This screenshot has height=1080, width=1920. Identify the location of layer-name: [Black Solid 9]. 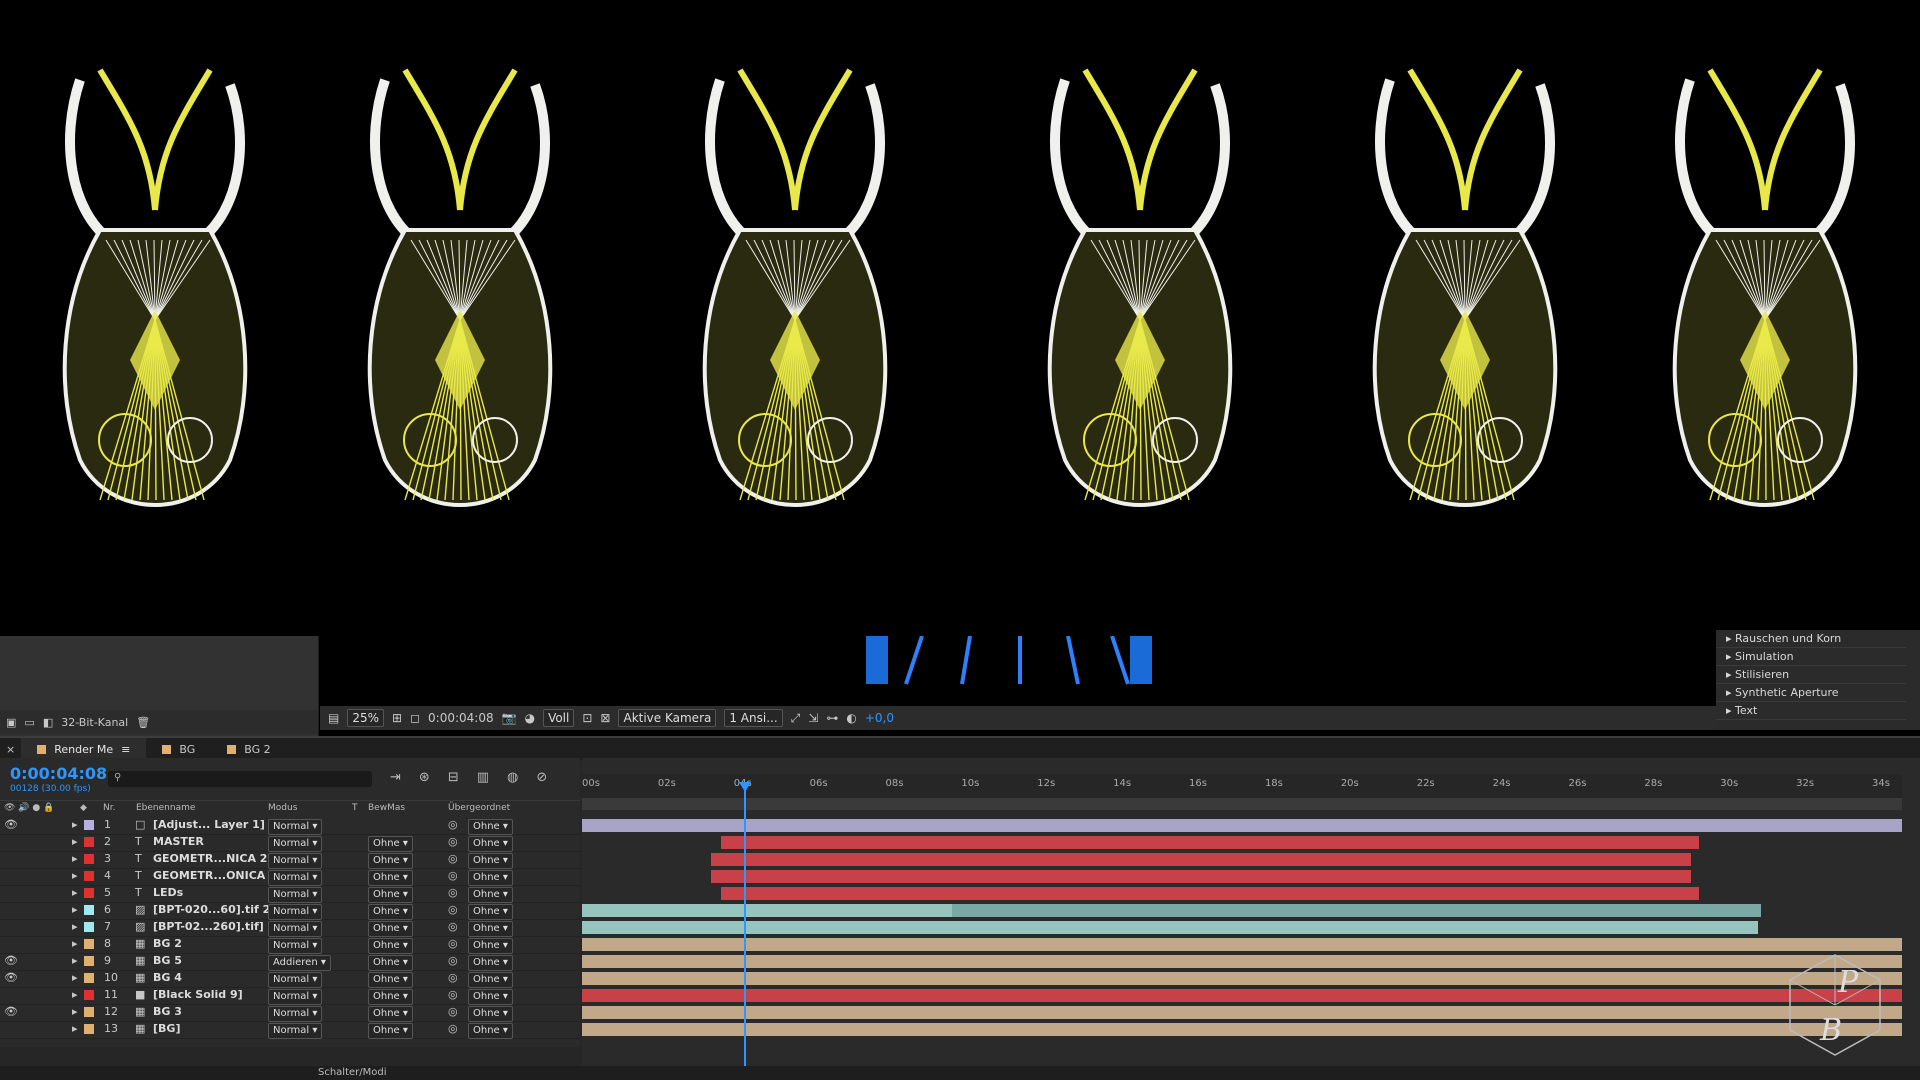
(198, 994).